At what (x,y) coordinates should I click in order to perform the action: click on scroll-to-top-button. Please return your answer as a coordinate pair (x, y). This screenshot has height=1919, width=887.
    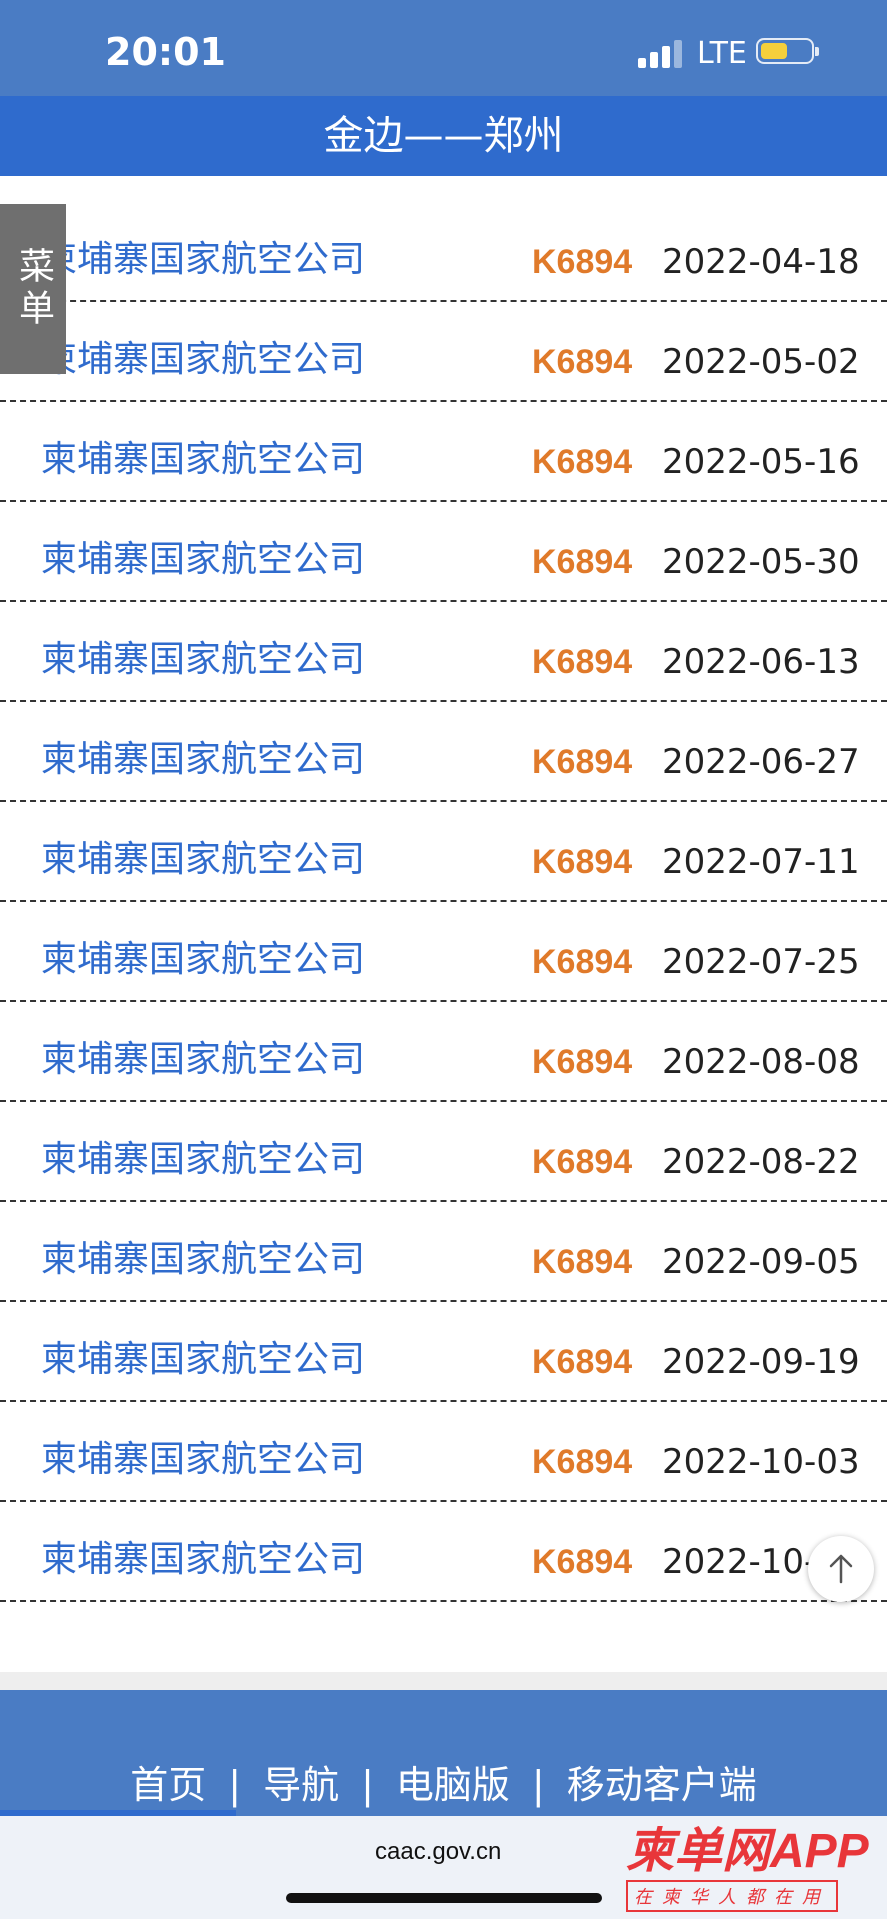
    Looking at the image, I should click on (841, 1569).